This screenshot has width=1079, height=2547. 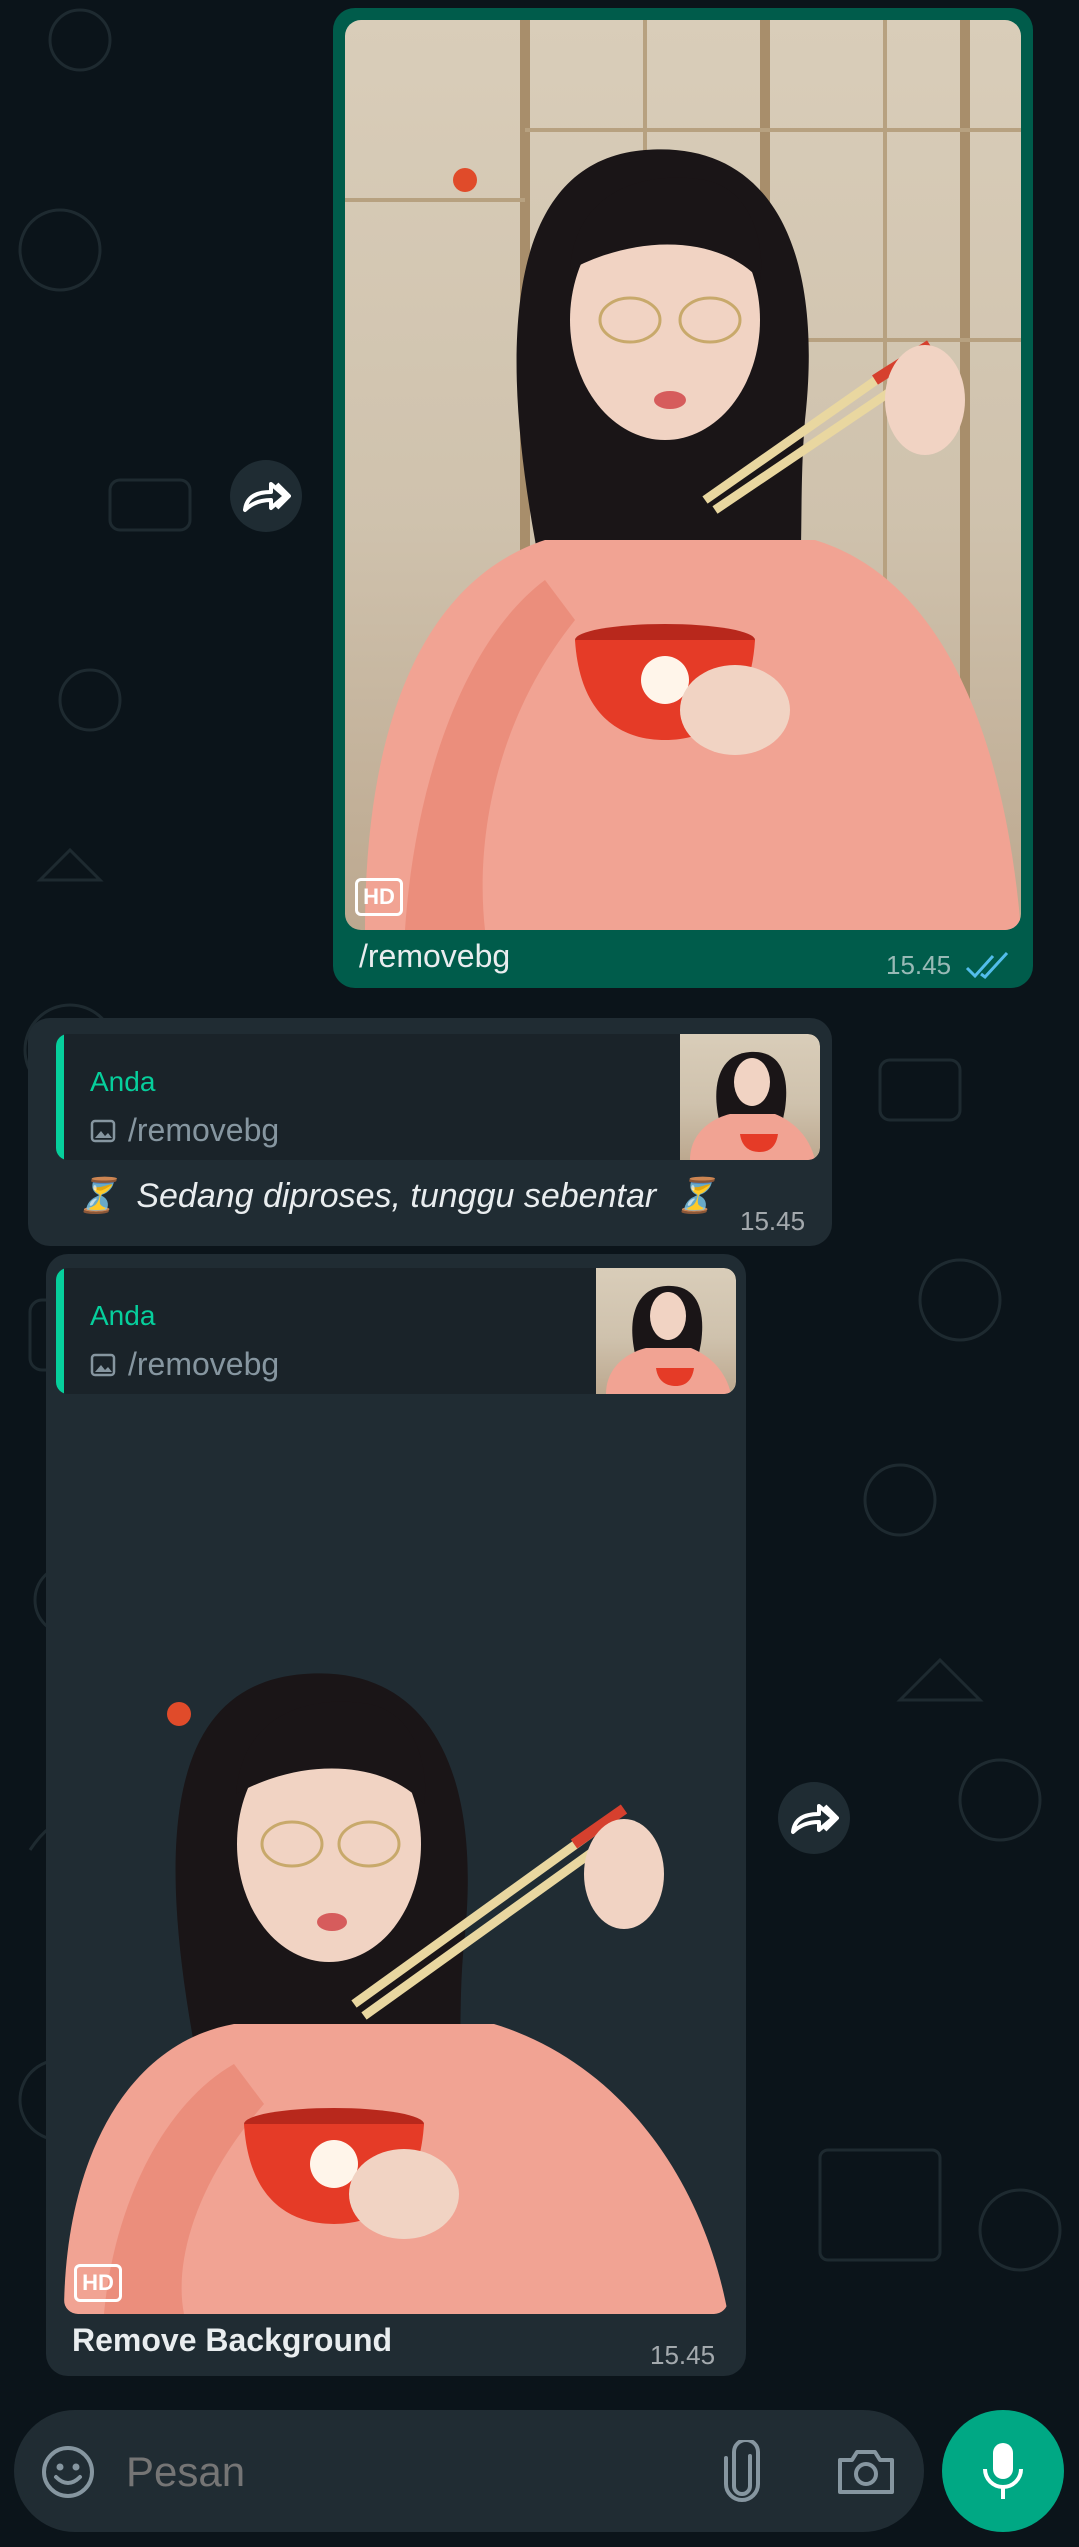 I want to click on voice-message-button, so click(x=1003, y=2471).